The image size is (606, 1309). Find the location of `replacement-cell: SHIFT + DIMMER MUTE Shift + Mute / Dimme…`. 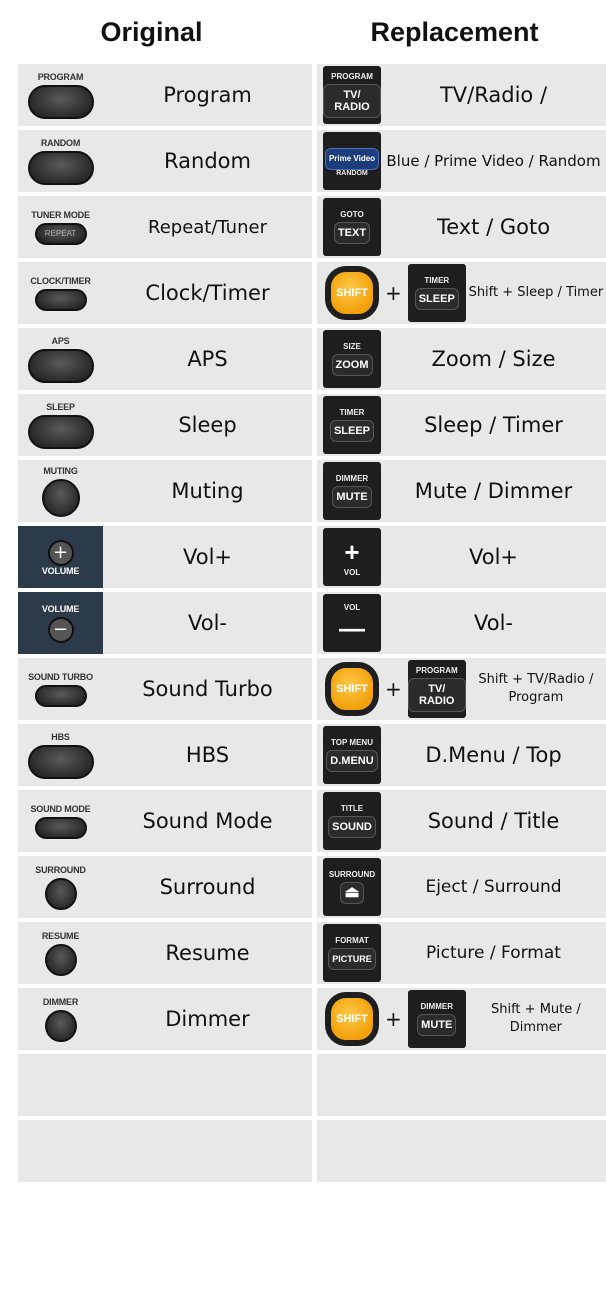

replacement-cell: SHIFT + DIMMER MUTE Shift + Mute / Dimme… is located at coordinates (461, 1019).